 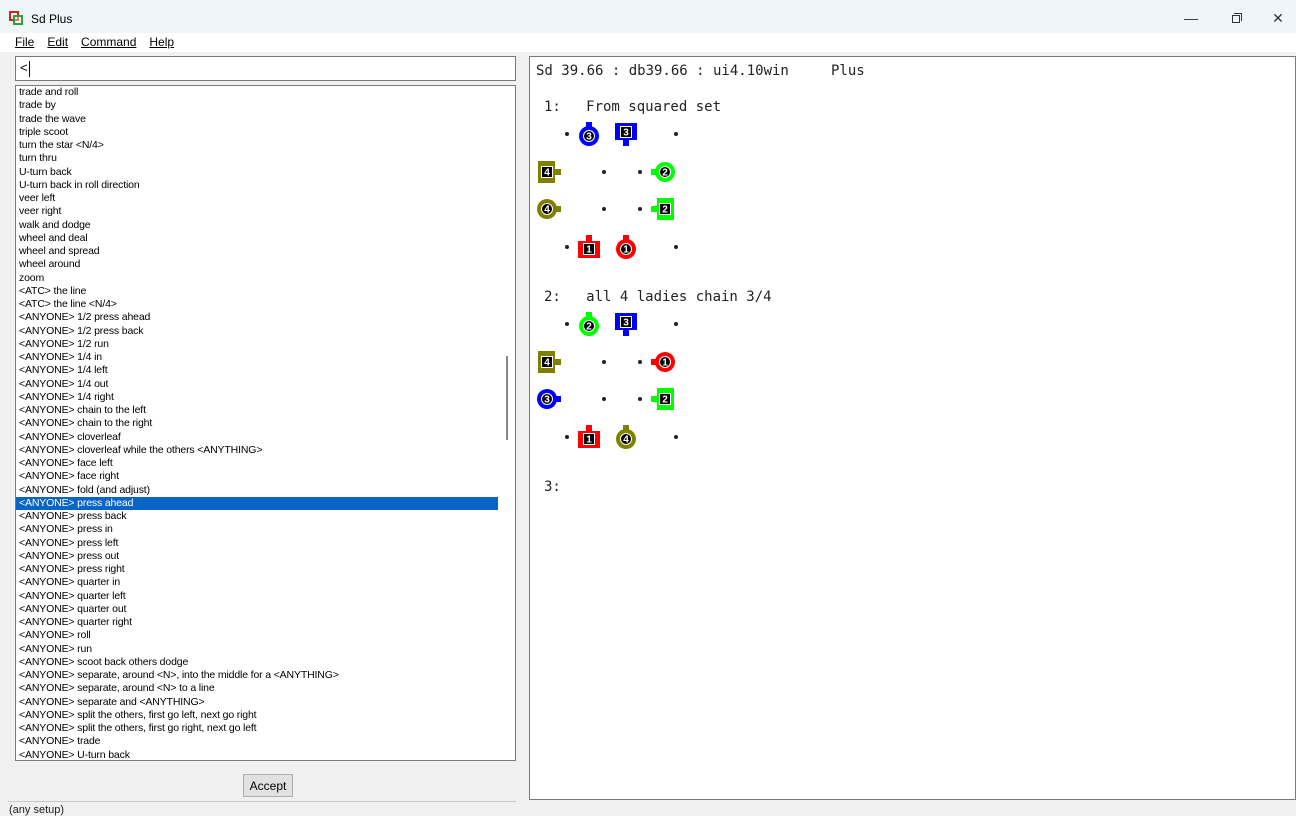 What do you see at coordinates (257, 543) in the screenshot?
I see `call-list-item: <ANYONE> press left` at bounding box center [257, 543].